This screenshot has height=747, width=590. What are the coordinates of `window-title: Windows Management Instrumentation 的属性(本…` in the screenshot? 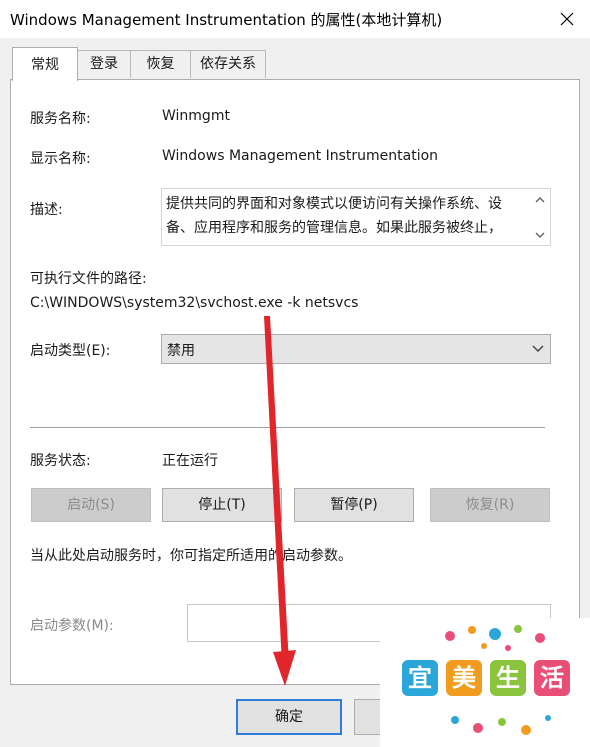 It's located at (226, 20).